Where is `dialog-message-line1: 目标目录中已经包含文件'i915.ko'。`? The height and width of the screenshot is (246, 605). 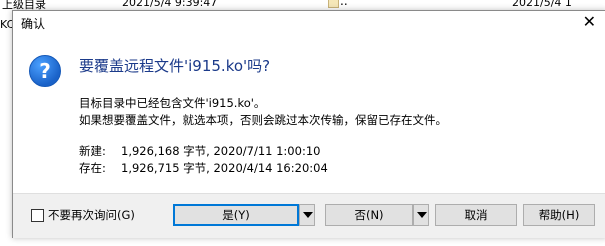 dialog-message-line1: 目标目录中已经包含文件'i915.ko'。 is located at coordinates (172, 103).